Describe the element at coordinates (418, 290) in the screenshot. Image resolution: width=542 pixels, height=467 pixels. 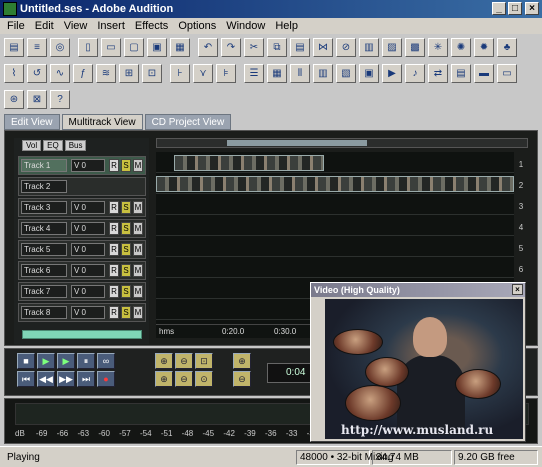
I see `video-window-title-bar: Video (High Quality) ×` at that location.